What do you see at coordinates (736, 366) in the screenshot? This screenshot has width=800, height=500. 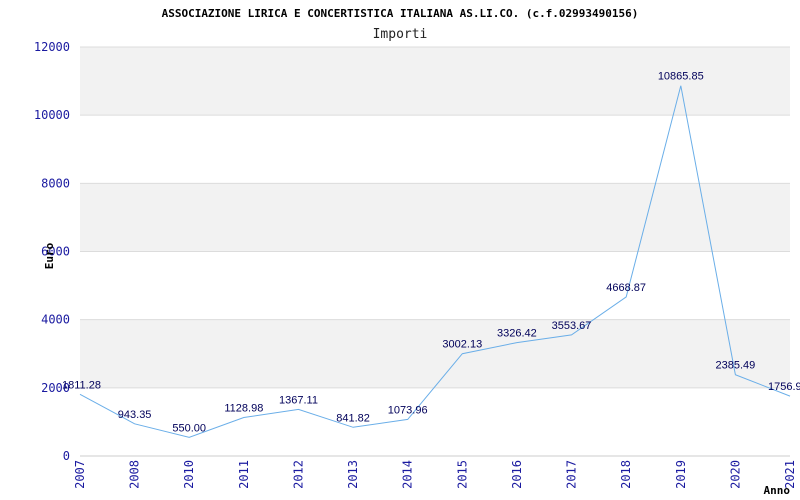 I see `data-label: 2385.49` at bounding box center [736, 366].